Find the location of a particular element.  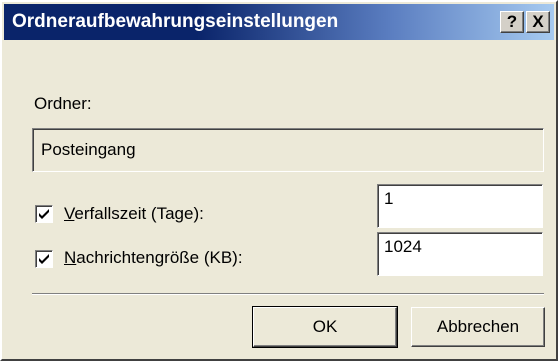

message-size-input: 1024 is located at coordinates (460, 254).